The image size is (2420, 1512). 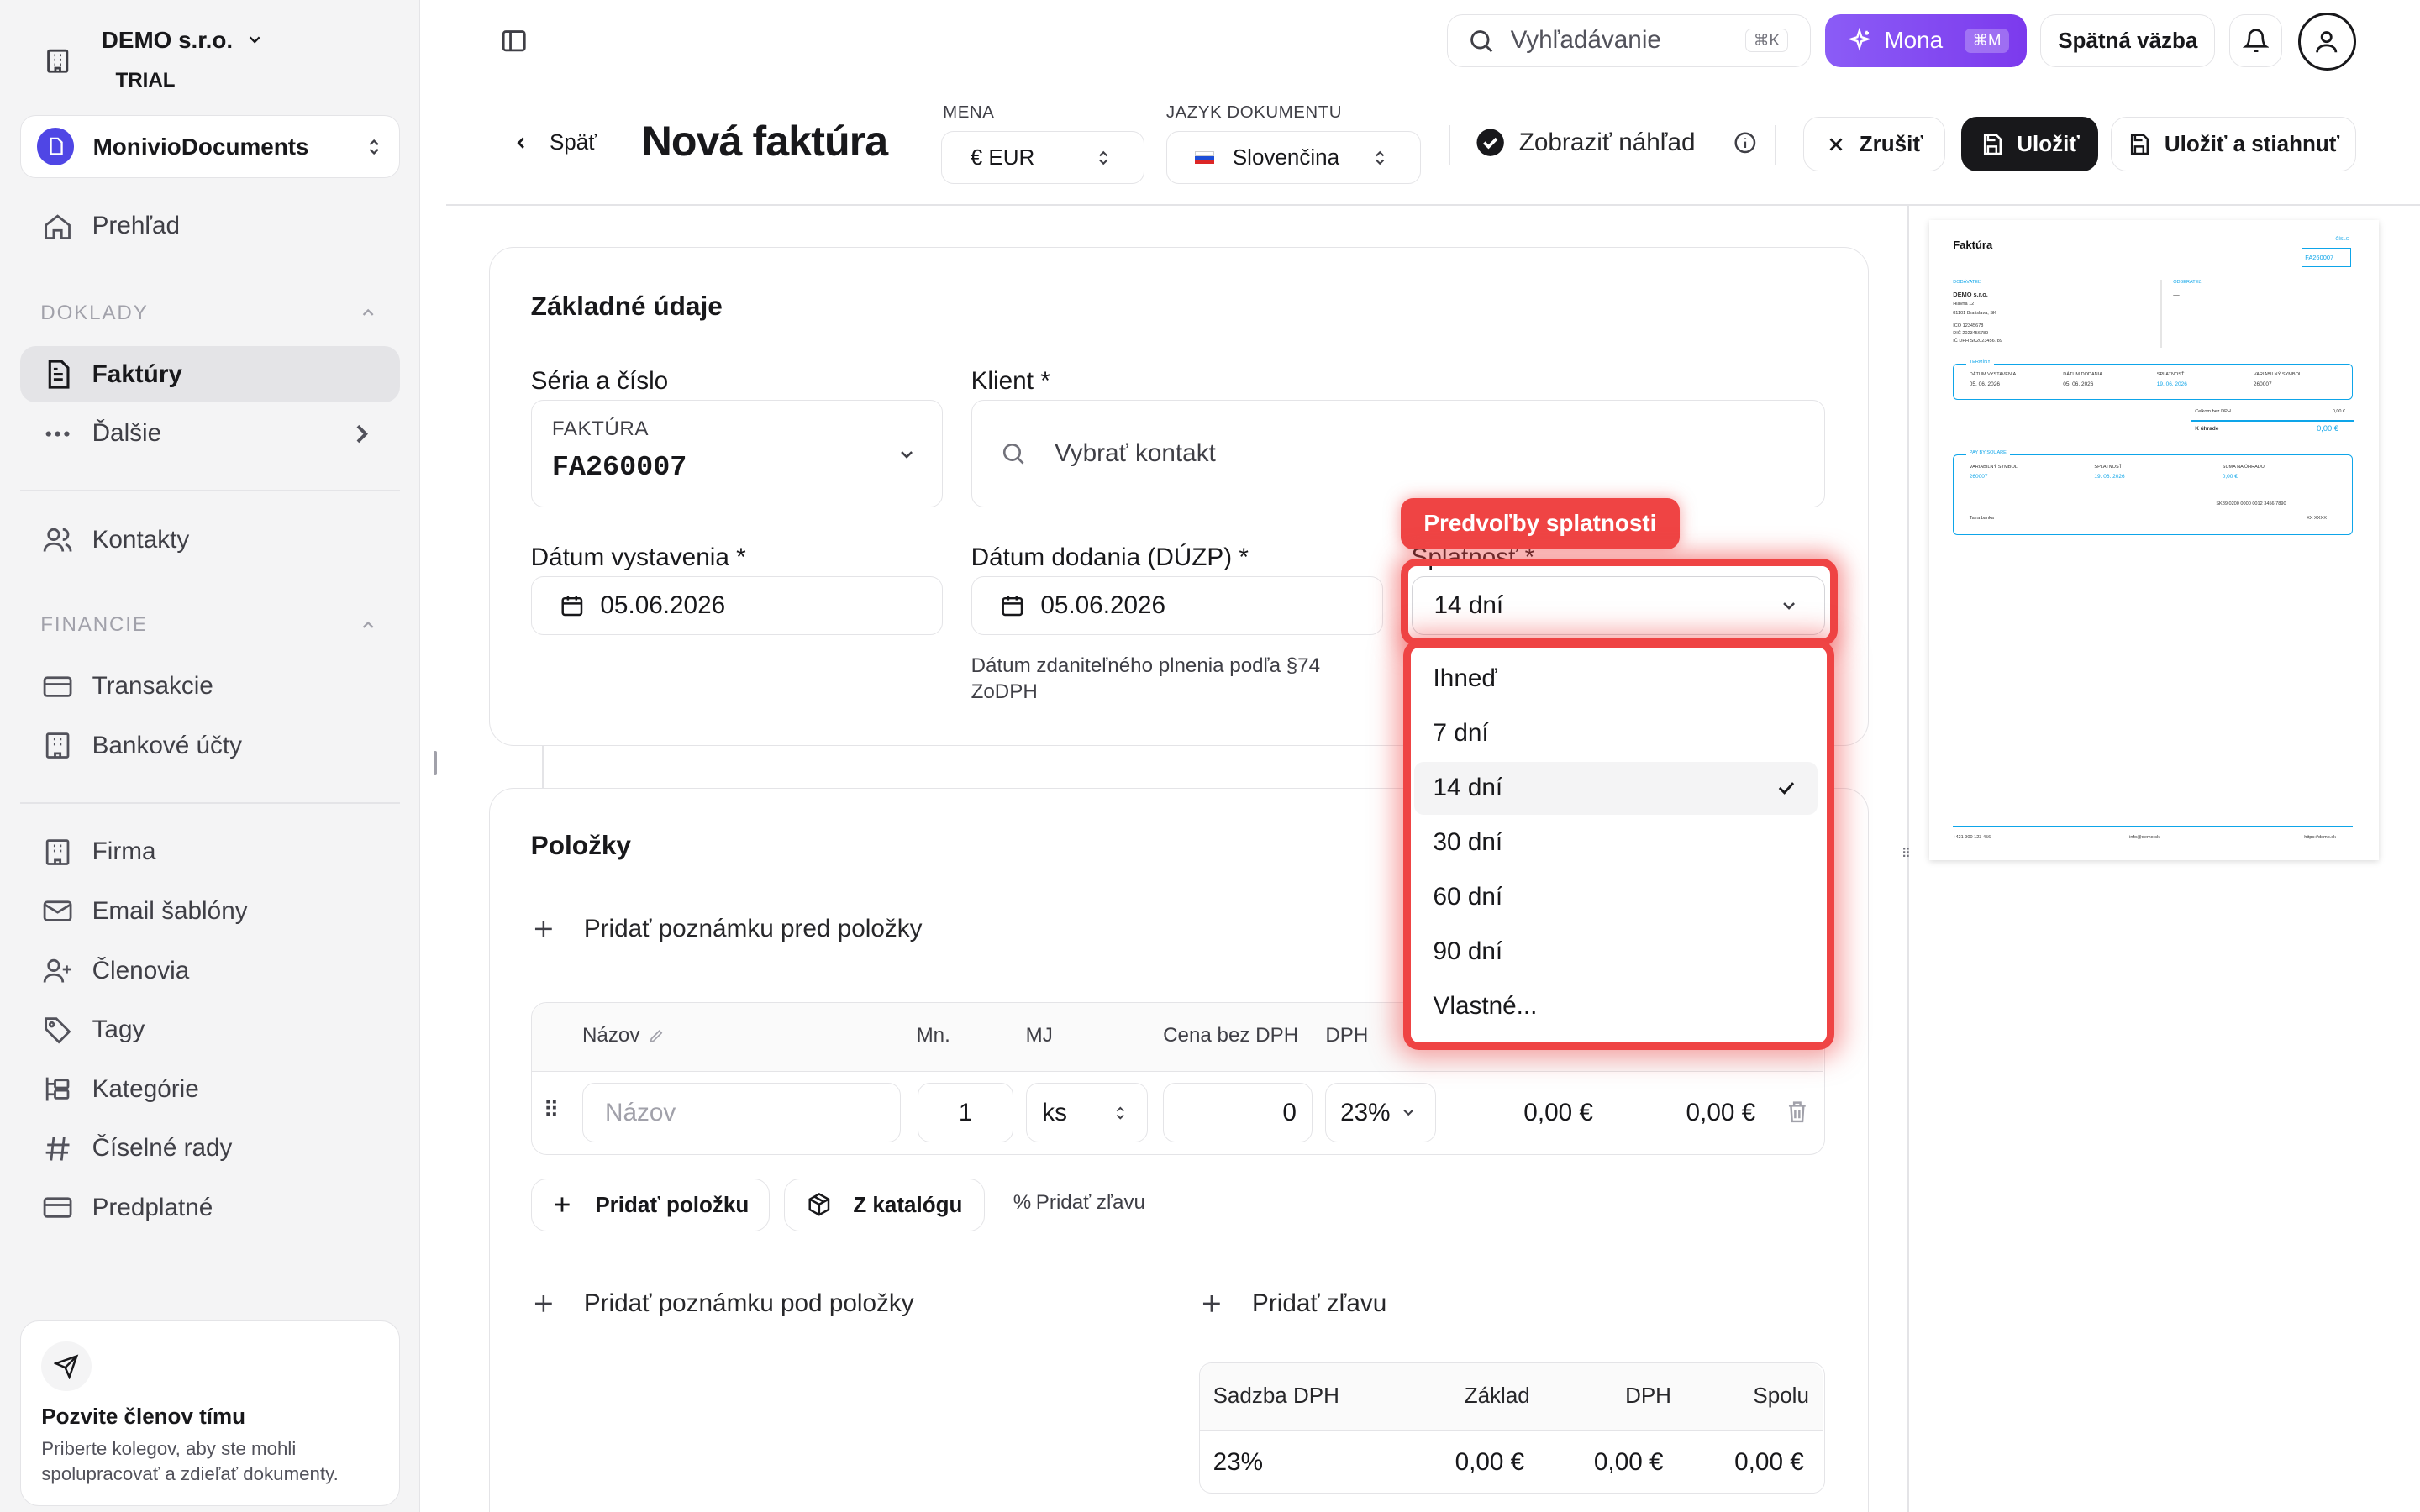 I want to click on item-total-gross: 0,00 €, so click(x=1721, y=1112).